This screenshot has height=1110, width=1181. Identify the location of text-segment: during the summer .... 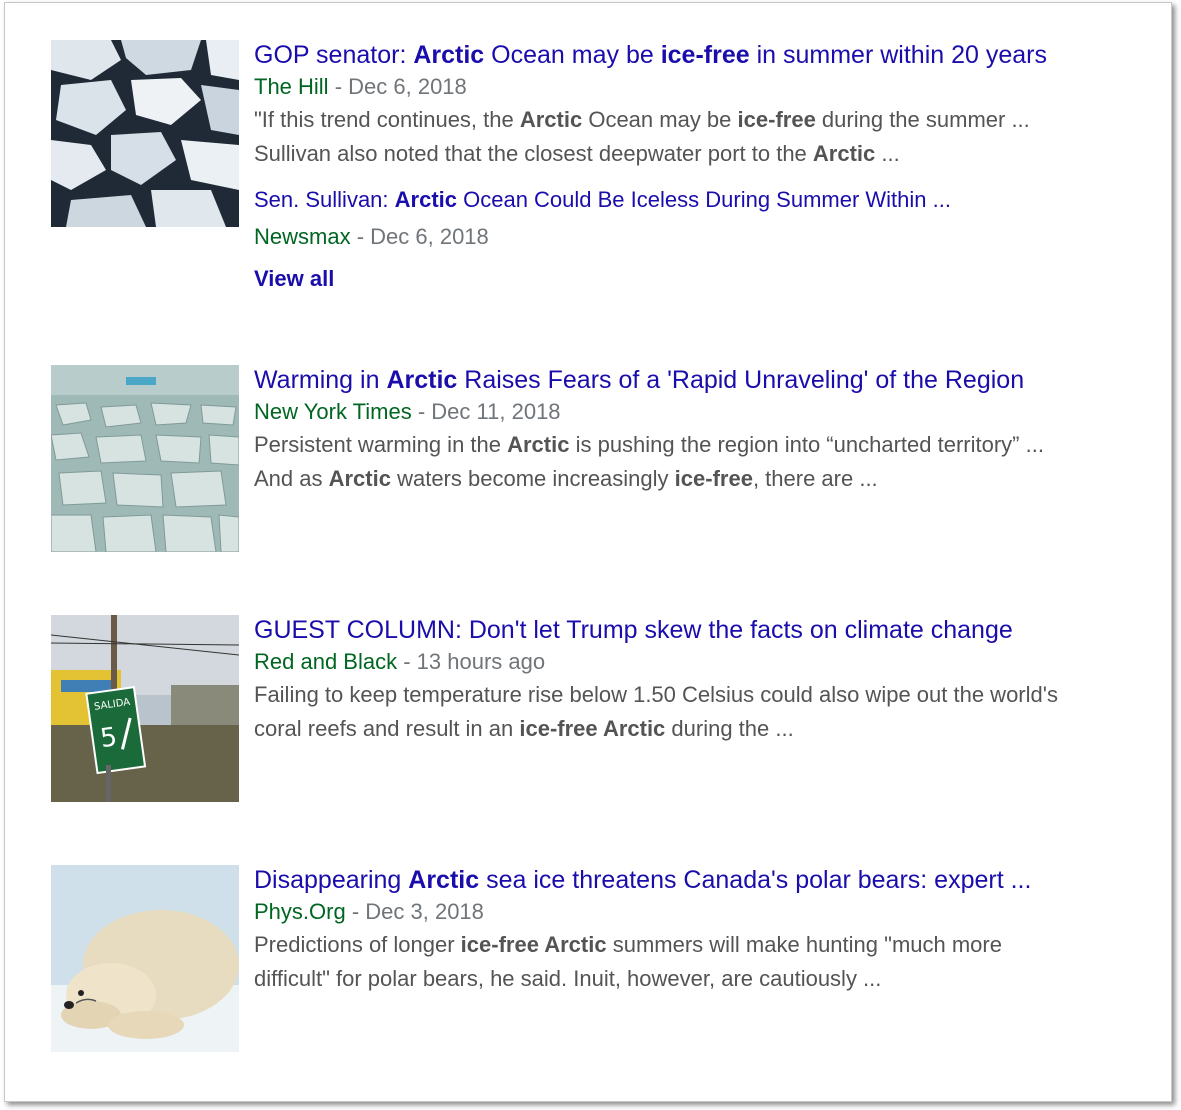
(922, 119).